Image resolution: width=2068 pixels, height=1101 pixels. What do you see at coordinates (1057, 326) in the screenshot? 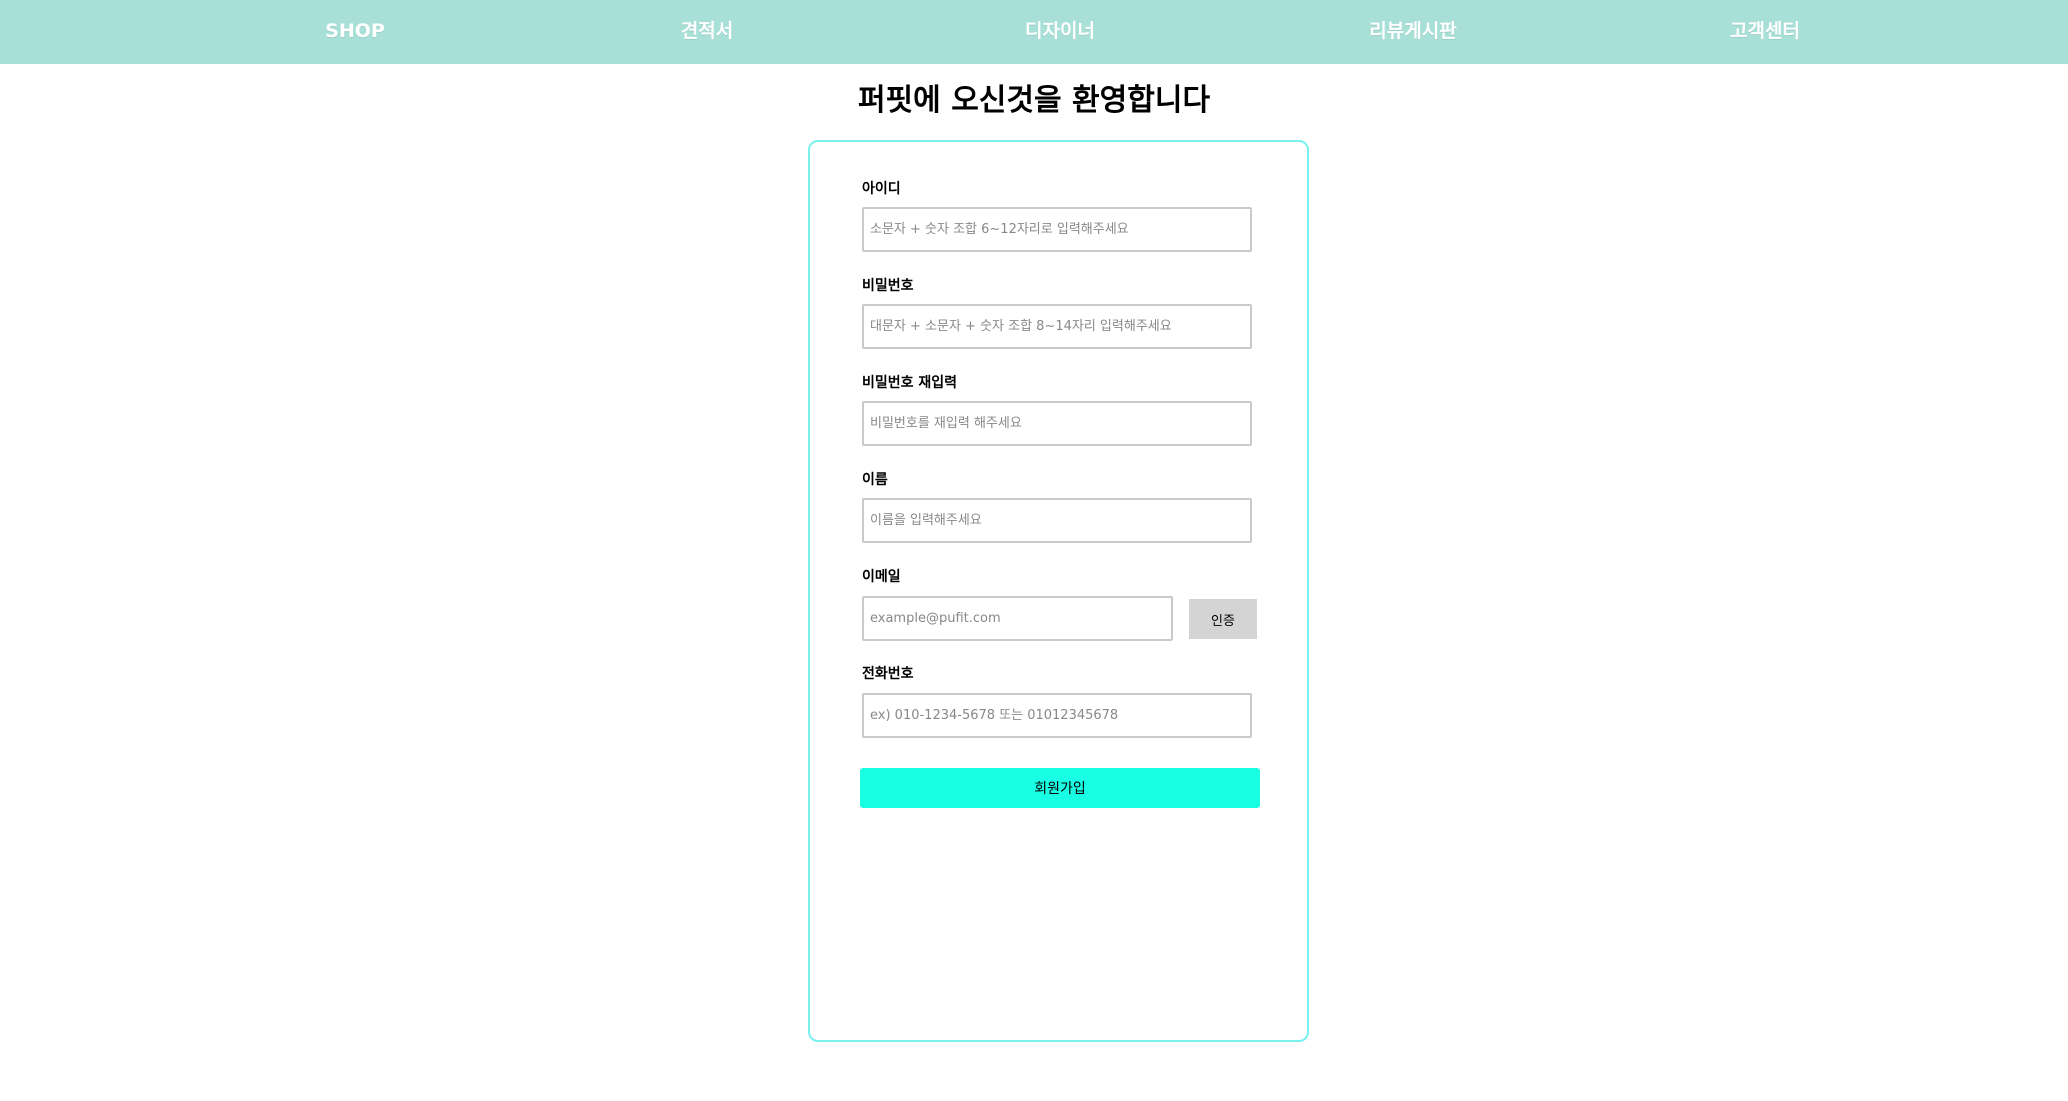
I see `password-input` at bounding box center [1057, 326].